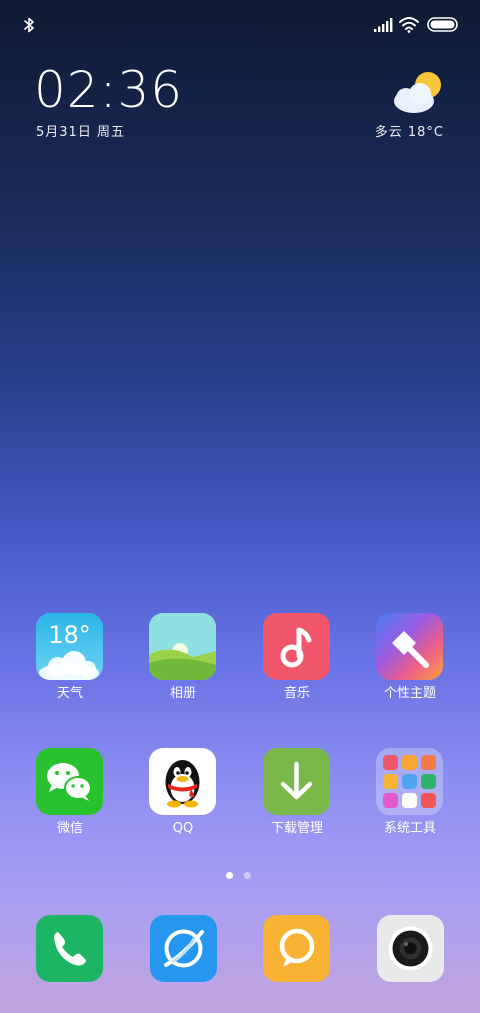  Describe the element at coordinates (29, 25) in the screenshot. I see `bluetooth-icon` at that location.